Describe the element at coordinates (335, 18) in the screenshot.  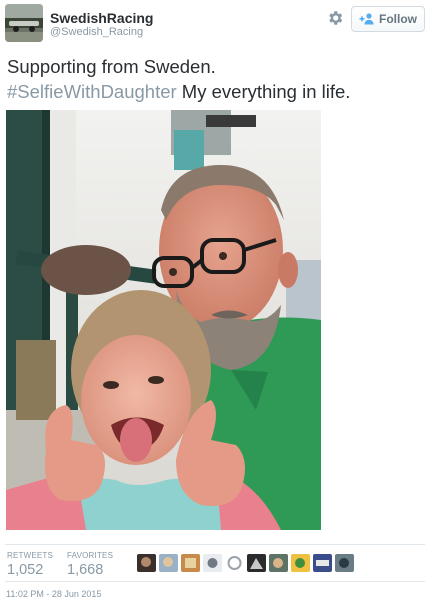
I see `gear-icon` at that location.